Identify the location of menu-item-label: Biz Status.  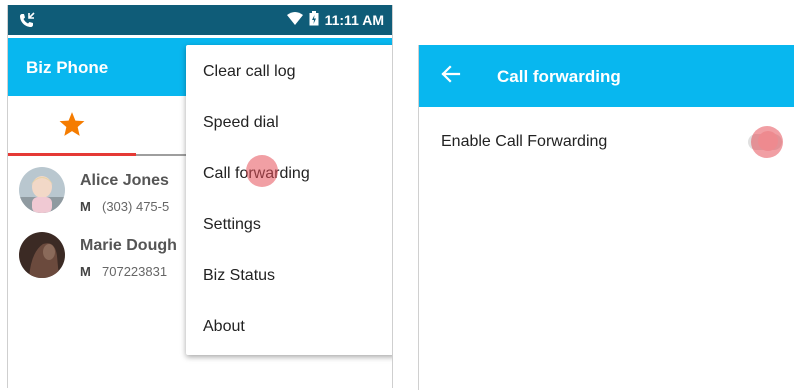
(239, 275).